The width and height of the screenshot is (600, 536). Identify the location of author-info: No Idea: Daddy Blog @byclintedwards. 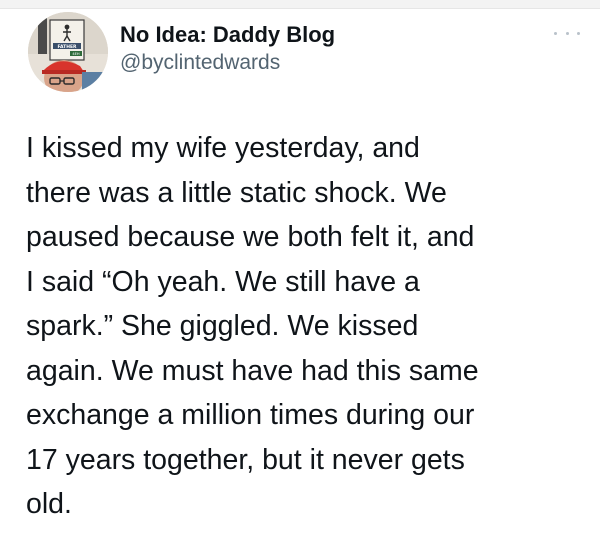
(227, 49).